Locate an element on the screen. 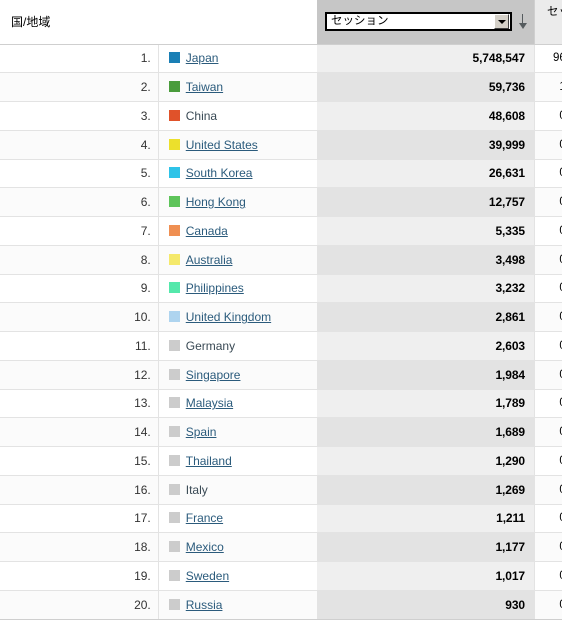 This screenshot has width=562, height=620. row-index: 8. is located at coordinates (79, 259).